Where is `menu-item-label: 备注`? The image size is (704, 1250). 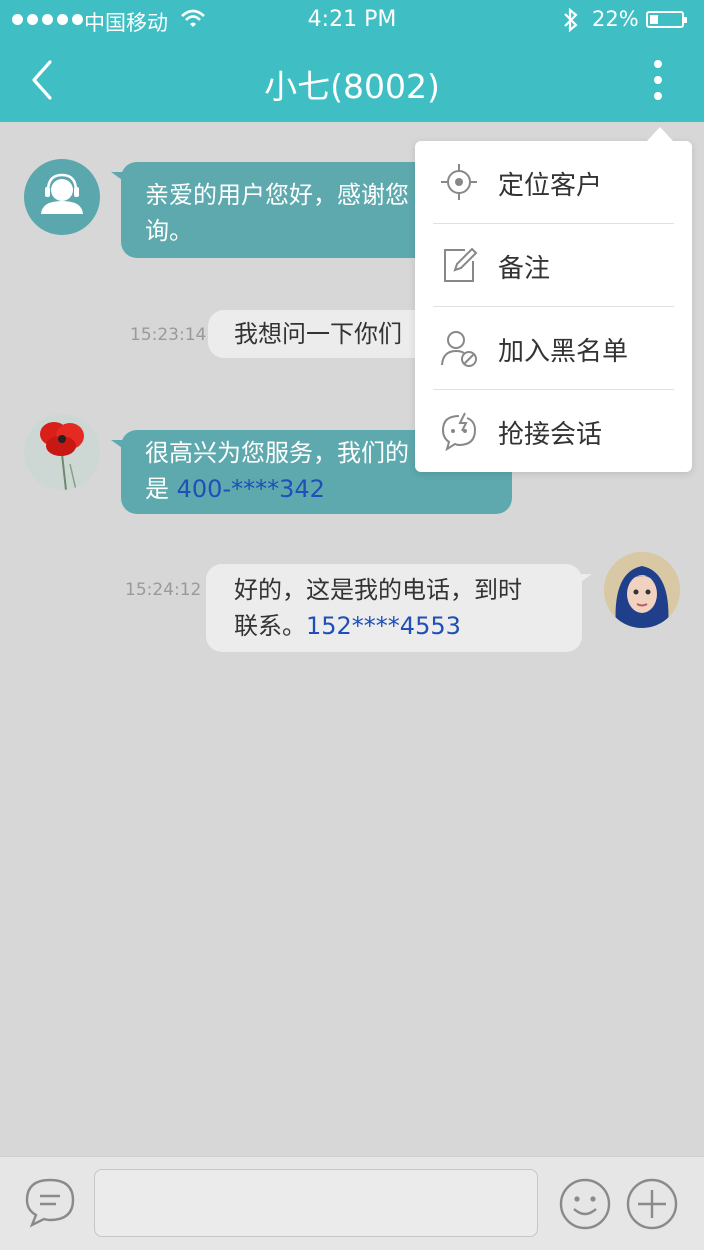 menu-item-label: 备注 is located at coordinates (524, 269).